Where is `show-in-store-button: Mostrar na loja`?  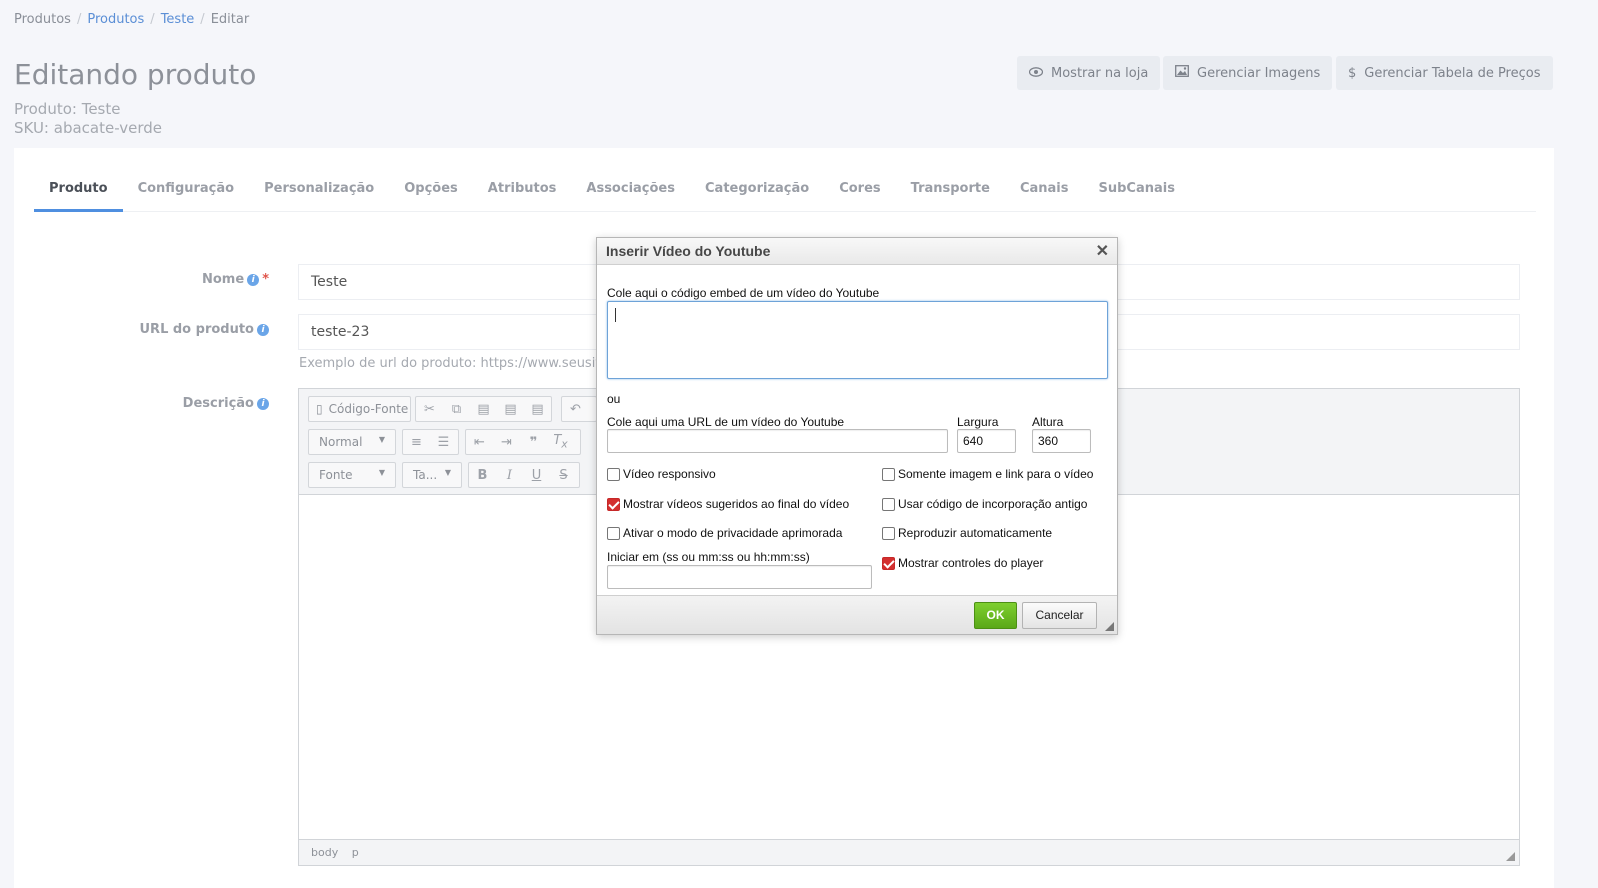 show-in-store-button: Mostrar na loja is located at coordinates (1089, 73).